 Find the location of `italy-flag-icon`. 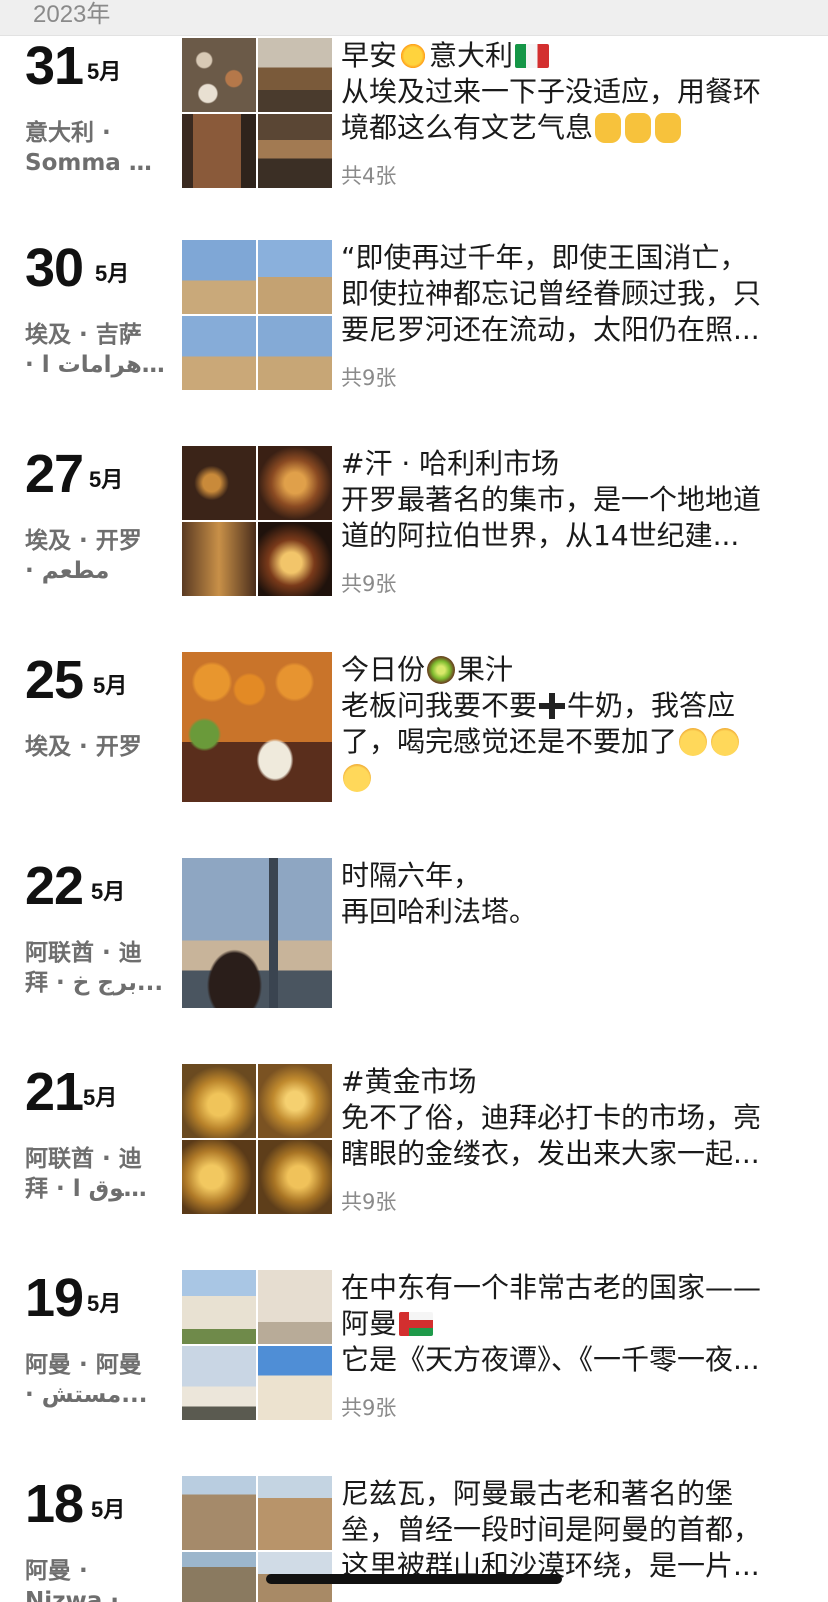

italy-flag-icon is located at coordinates (532, 56).